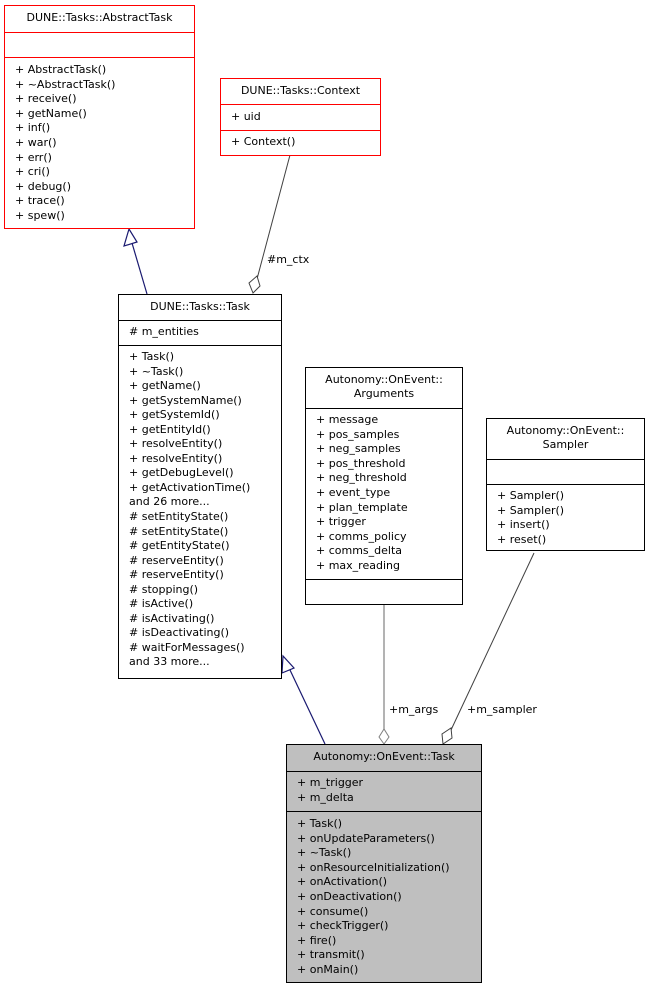 The image size is (649, 989). What do you see at coordinates (341, 522) in the screenshot?
I see `attribute-item: + trigger` at bounding box center [341, 522].